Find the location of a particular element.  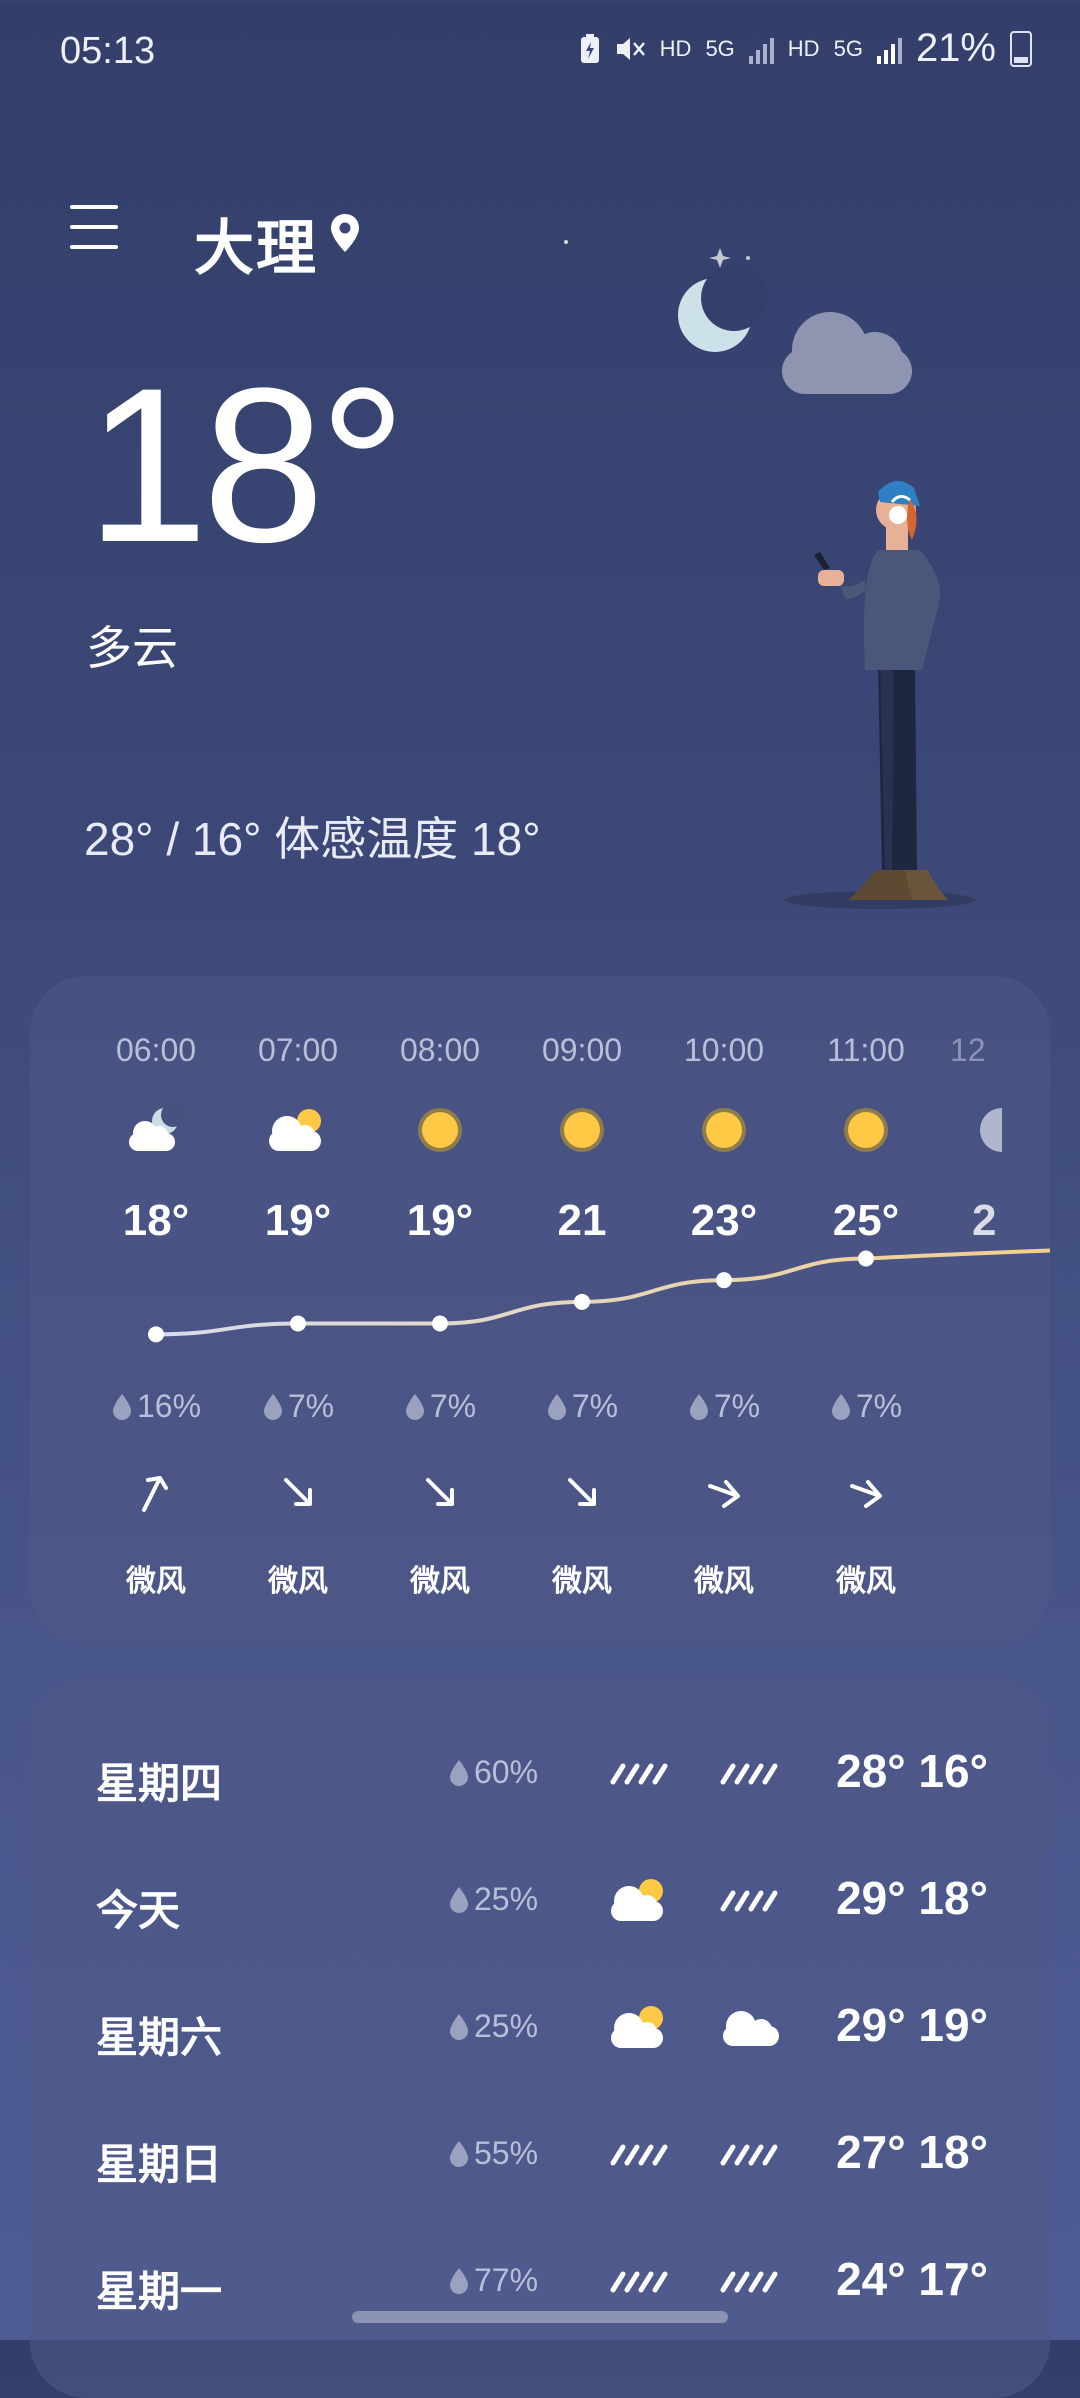

mute-icon is located at coordinates (630, 48).